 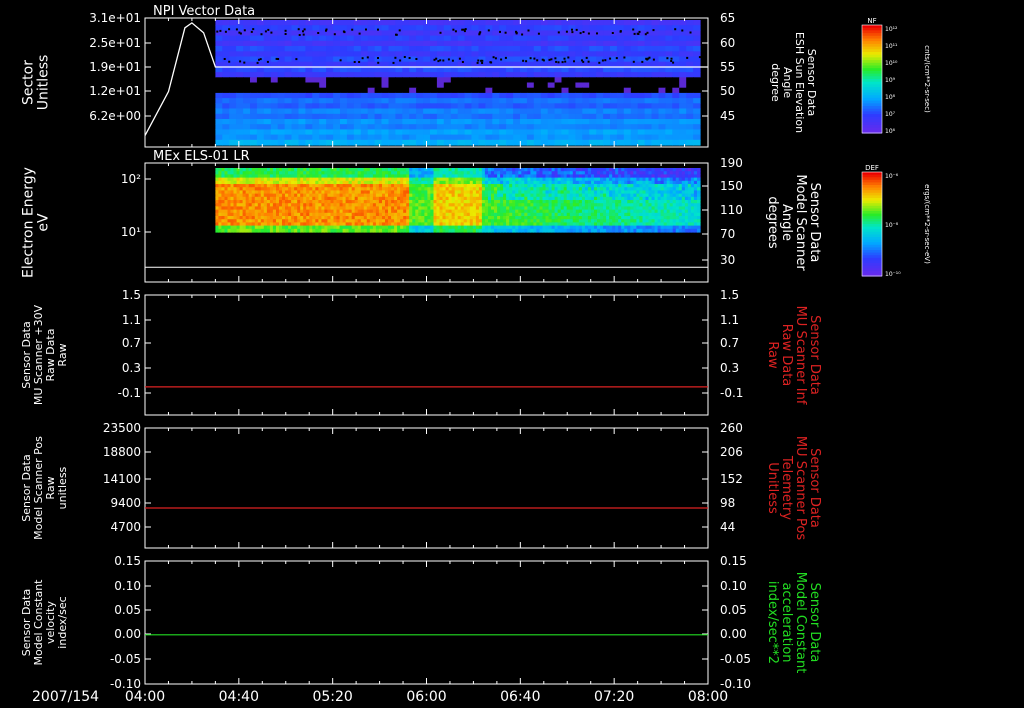 What do you see at coordinates (122, 428) in the screenshot?
I see `left-tick-label: 23500` at bounding box center [122, 428].